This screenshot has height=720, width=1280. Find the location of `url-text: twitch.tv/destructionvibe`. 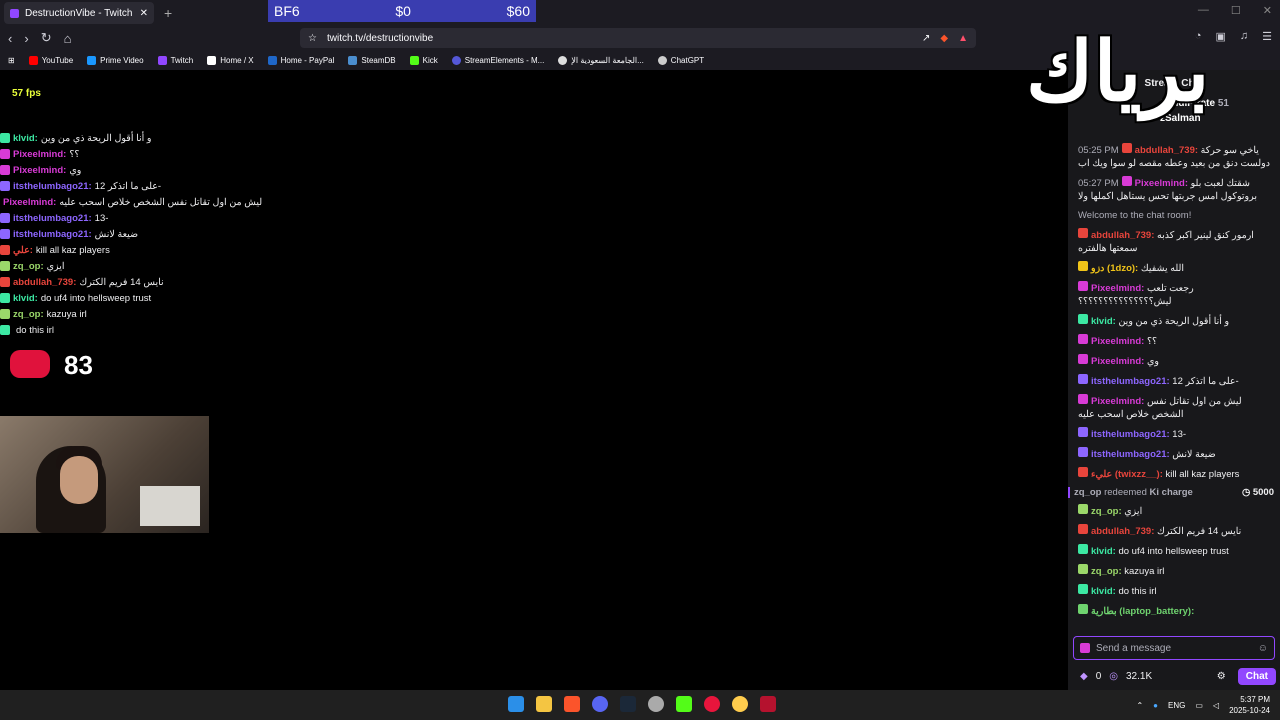

url-text: twitch.tv/destructionvibe is located at coordinates (619, 38).